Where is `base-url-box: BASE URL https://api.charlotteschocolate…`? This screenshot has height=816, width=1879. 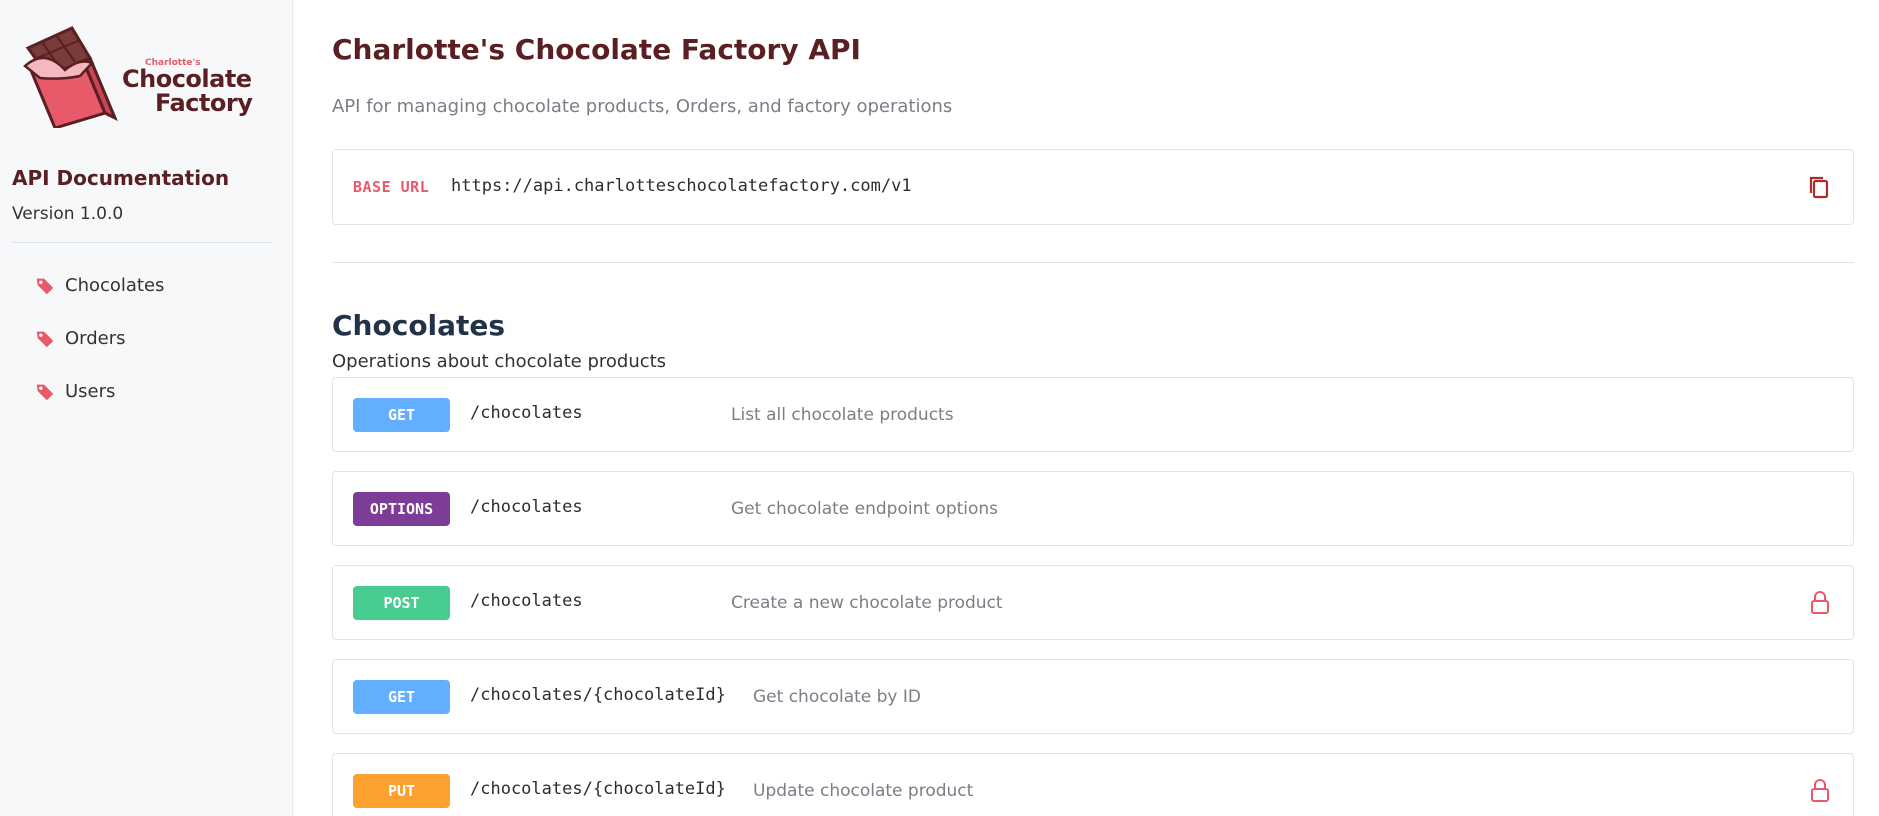
base-url-box: BASE URL https://api.charlotteschocolate… is located at coordinates (1093, 187).